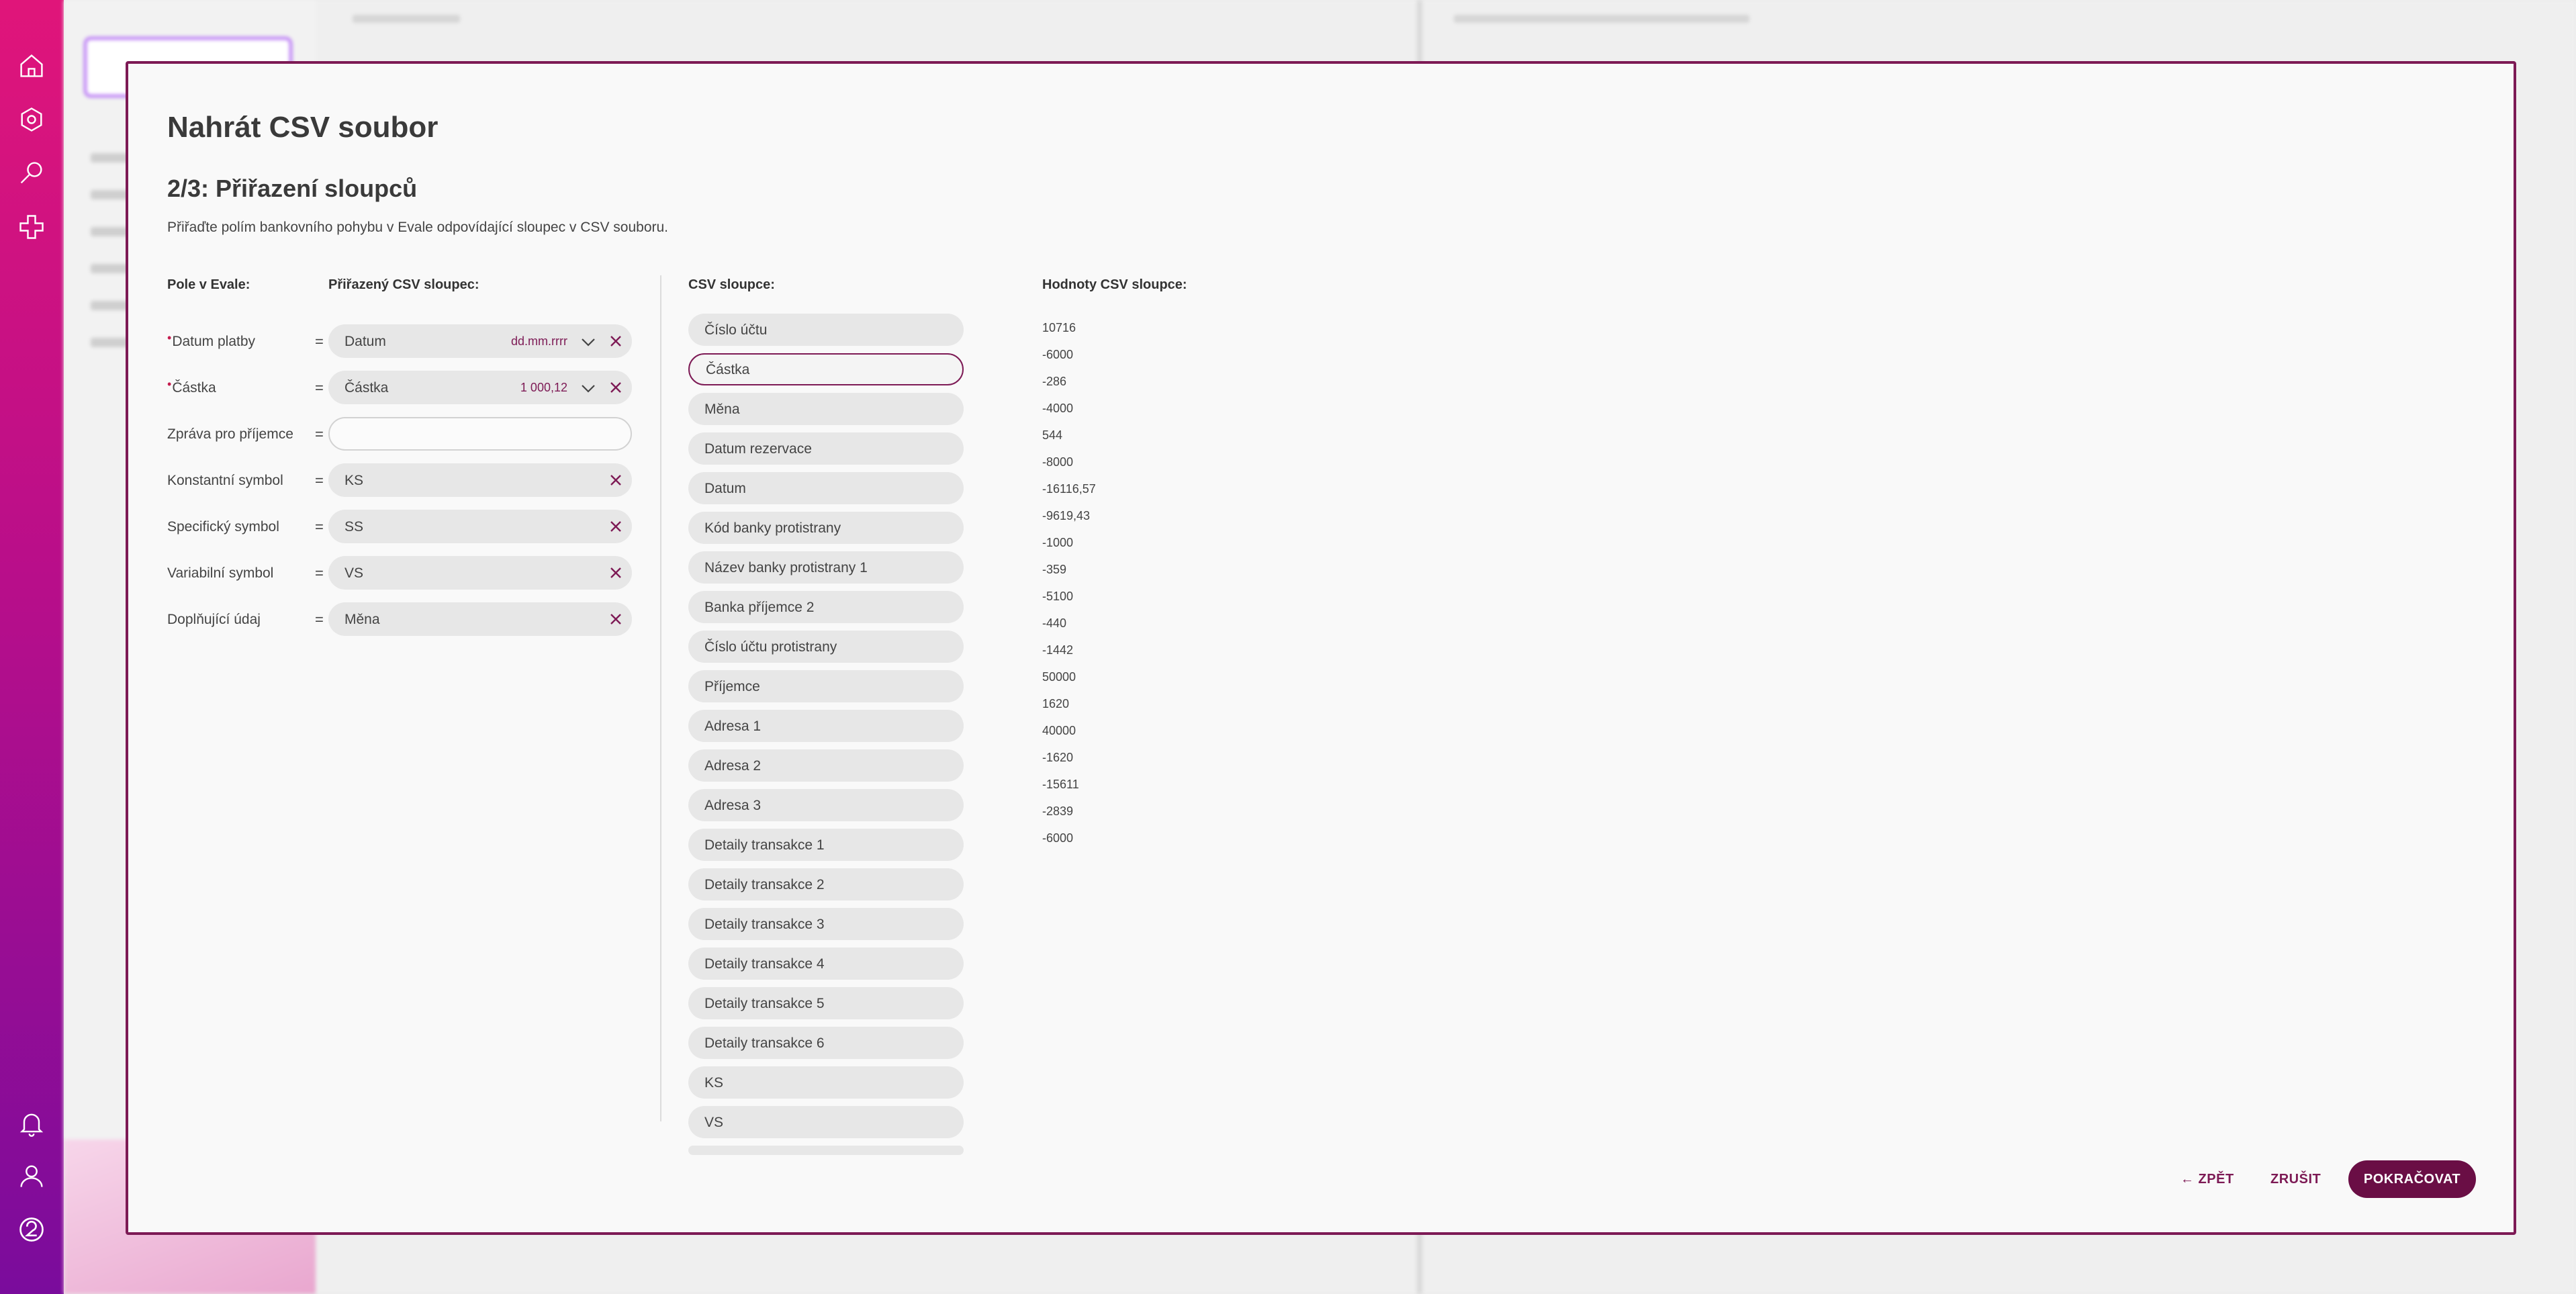 The height and width of the screenshot is (1294, 2576). What do you see at coordinates (1058, 408) in the screenshot?
I see `csv-value: -4000` at bounding box center [1058, 408].